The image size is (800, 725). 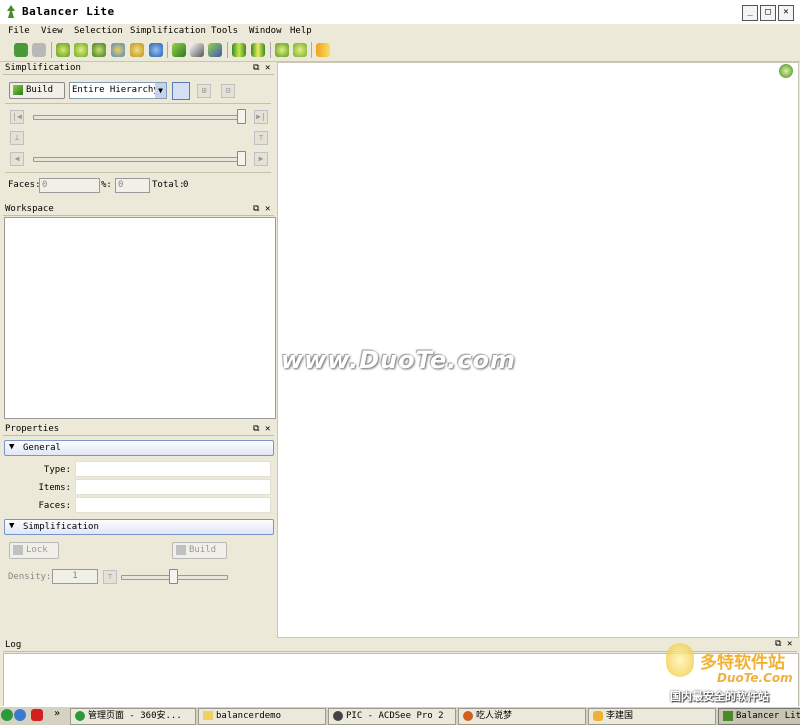 What do you see at coordinates (52, 31) in the screenshot?
I see `menu-view: View` at bounding box center [52, 31].